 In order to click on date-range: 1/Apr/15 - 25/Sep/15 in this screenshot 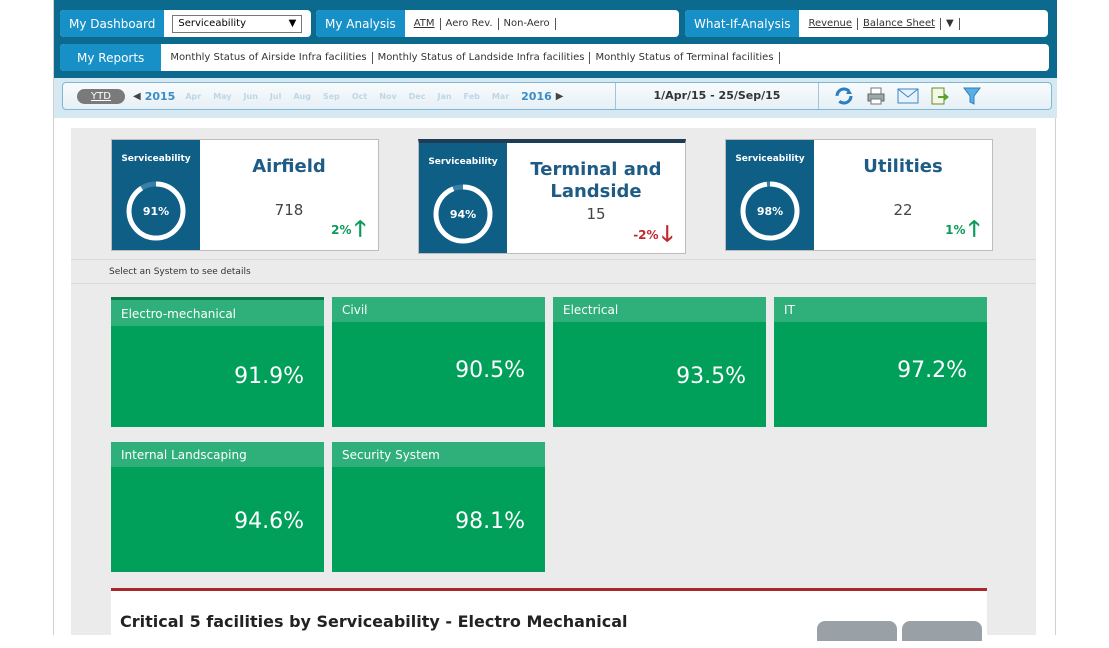, I will do `click(717, 96)`.